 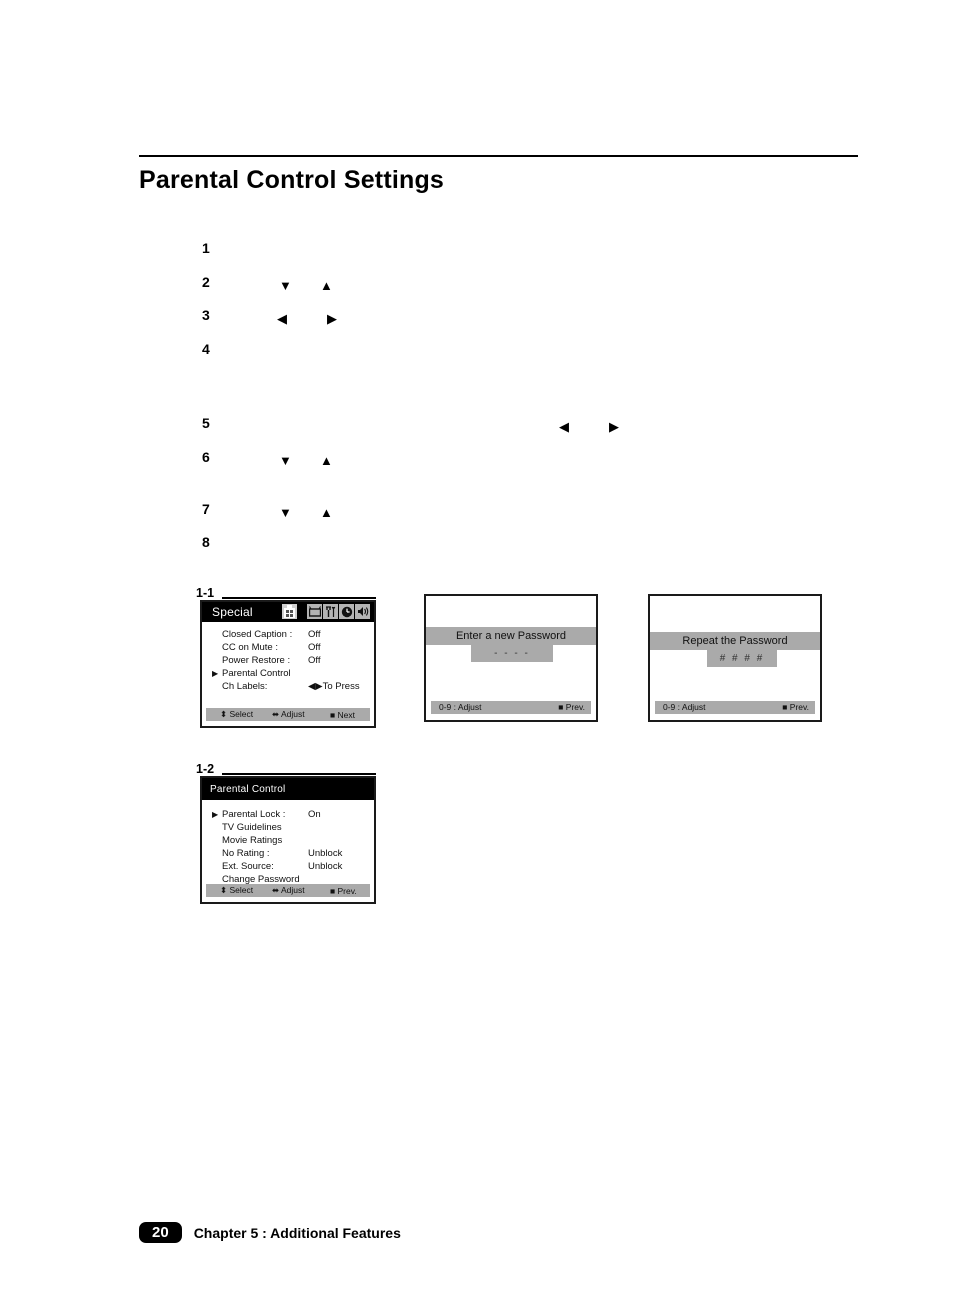 I want to click on step-number-8: 8, so click(x=206, y=542).